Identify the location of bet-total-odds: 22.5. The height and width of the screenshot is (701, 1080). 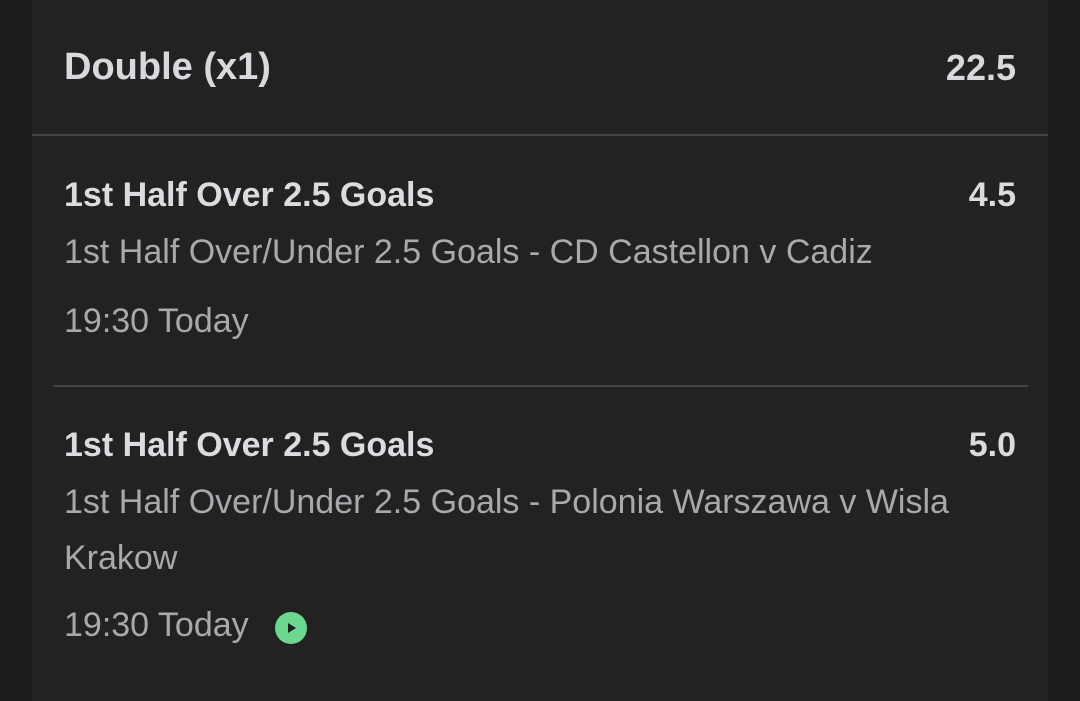
(980, 67).